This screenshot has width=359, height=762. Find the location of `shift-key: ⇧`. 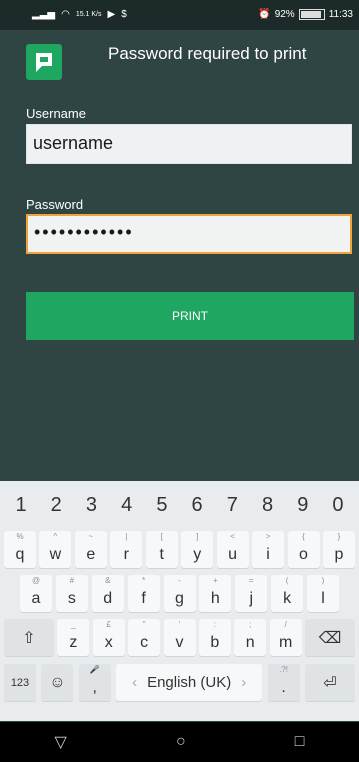

shift-key: ⇧ is located at coordinates (29, 637).